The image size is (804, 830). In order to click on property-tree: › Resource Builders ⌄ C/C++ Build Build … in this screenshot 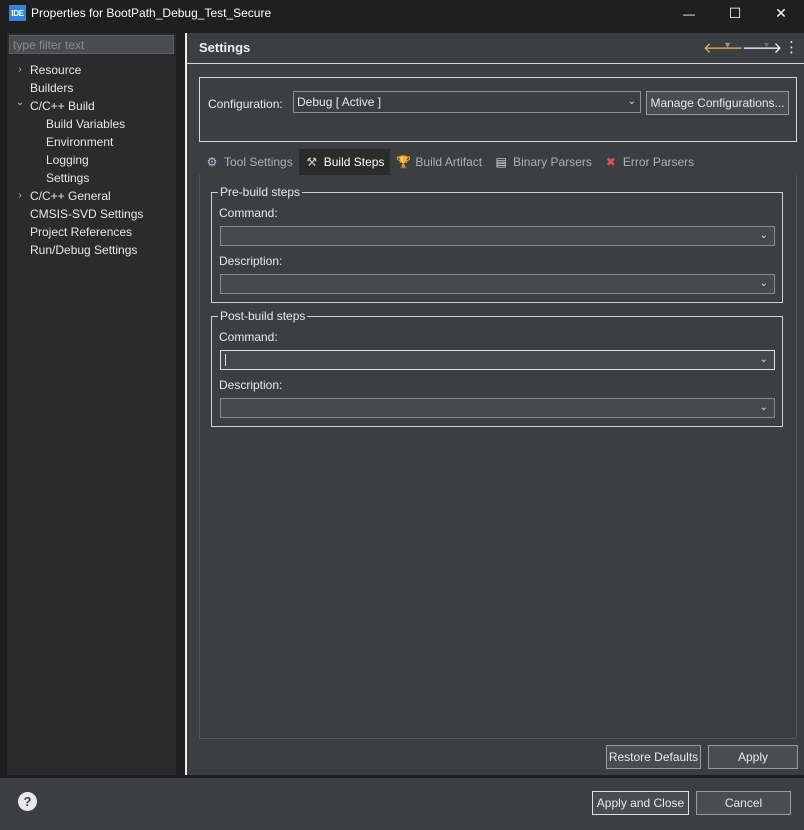, I will do `click(91, 160)`.